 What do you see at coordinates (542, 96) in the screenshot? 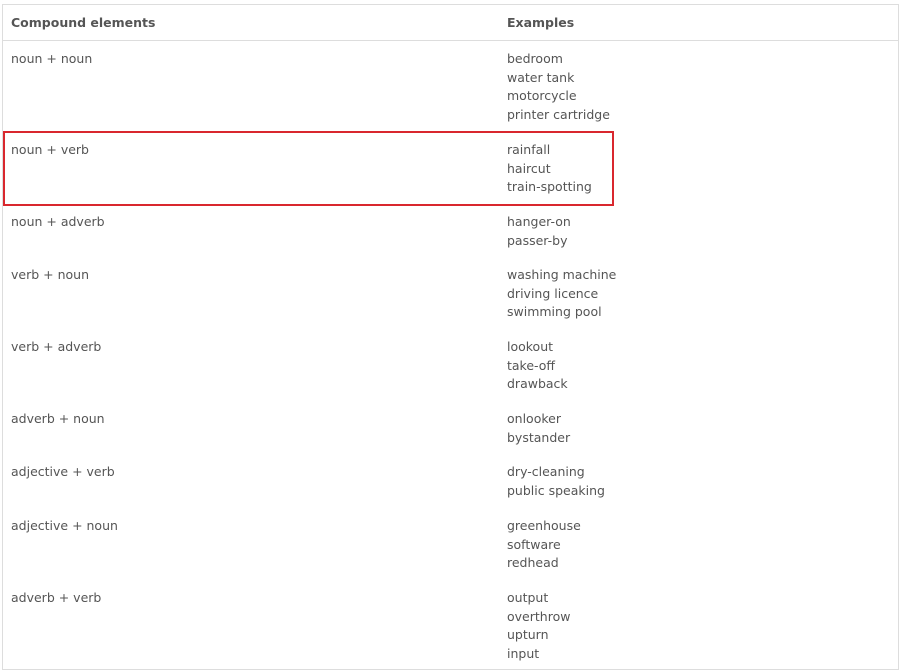
I see `example-word: motorcycle` at bounding box center [542, 96].